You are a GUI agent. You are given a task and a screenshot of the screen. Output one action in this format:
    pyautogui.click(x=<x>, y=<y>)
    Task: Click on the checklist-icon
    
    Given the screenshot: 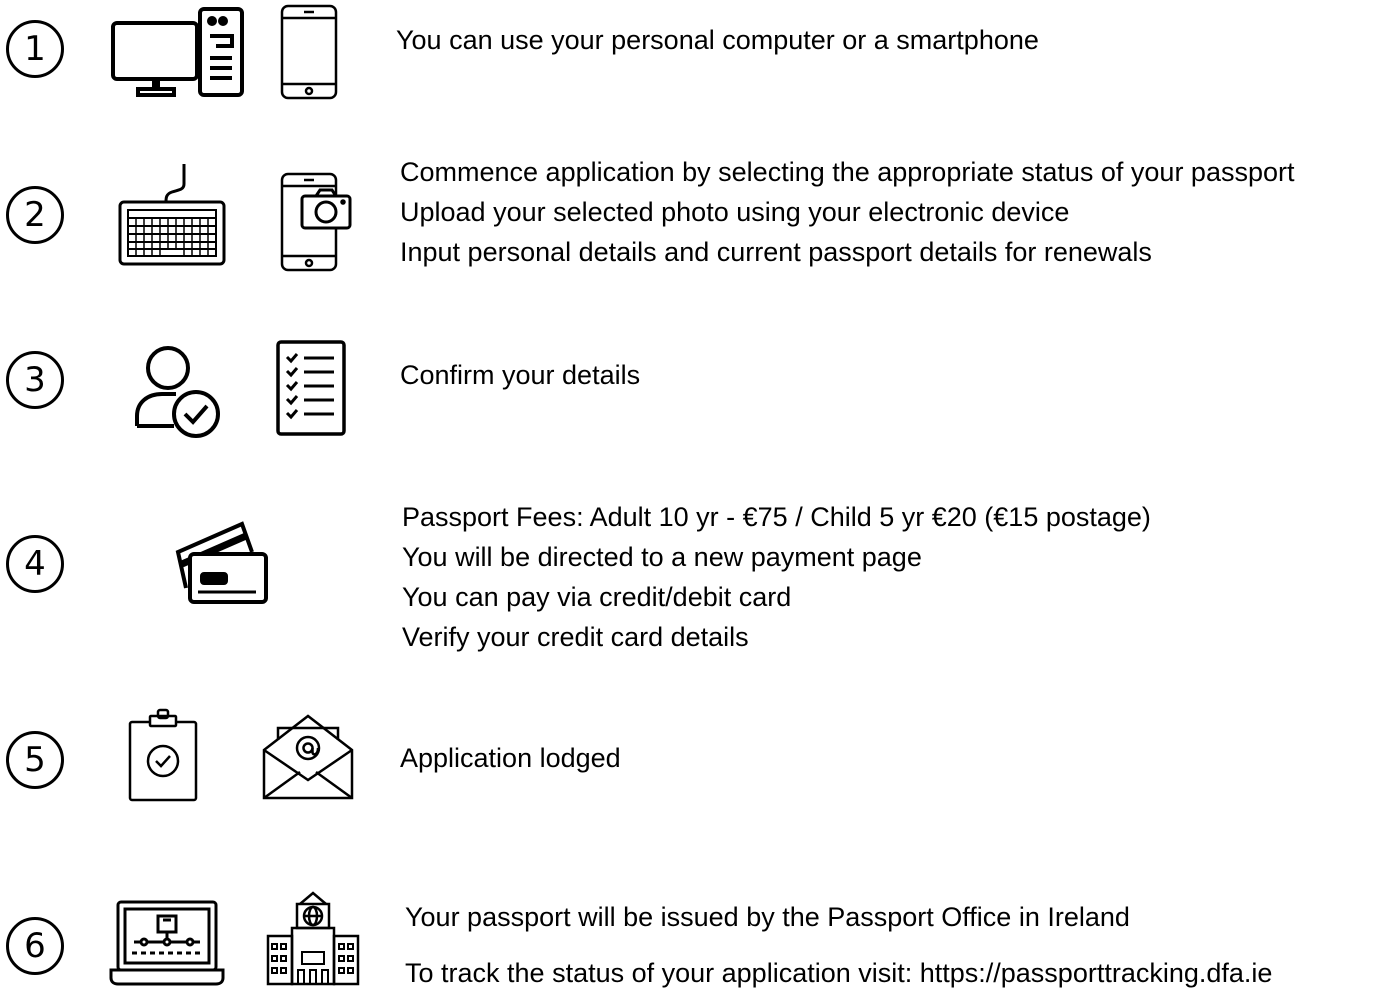 What is the action you would take?
    pyautogui.click(x=311, y=388)
    